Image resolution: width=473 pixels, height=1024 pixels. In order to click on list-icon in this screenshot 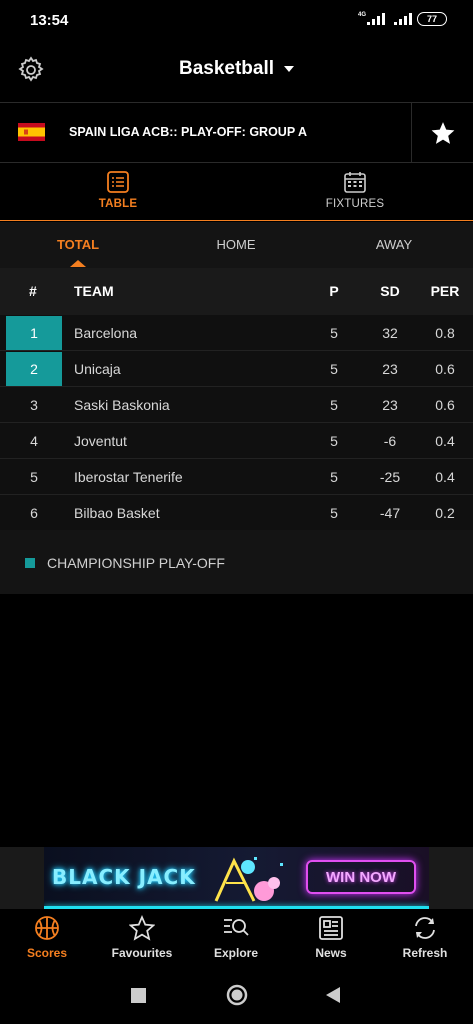, I will do `click(118, 182)`.